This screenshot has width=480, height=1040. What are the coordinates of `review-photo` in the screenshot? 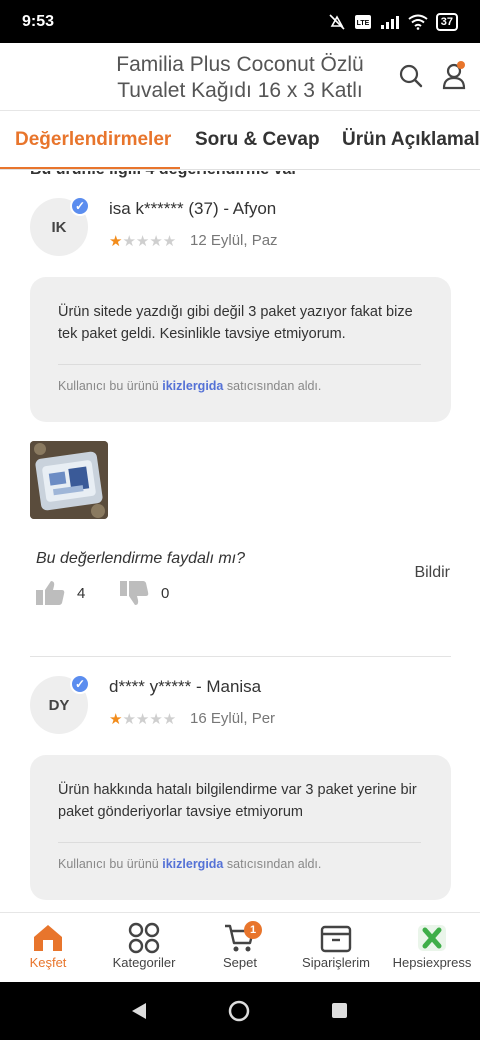 It's located at (69, 480).